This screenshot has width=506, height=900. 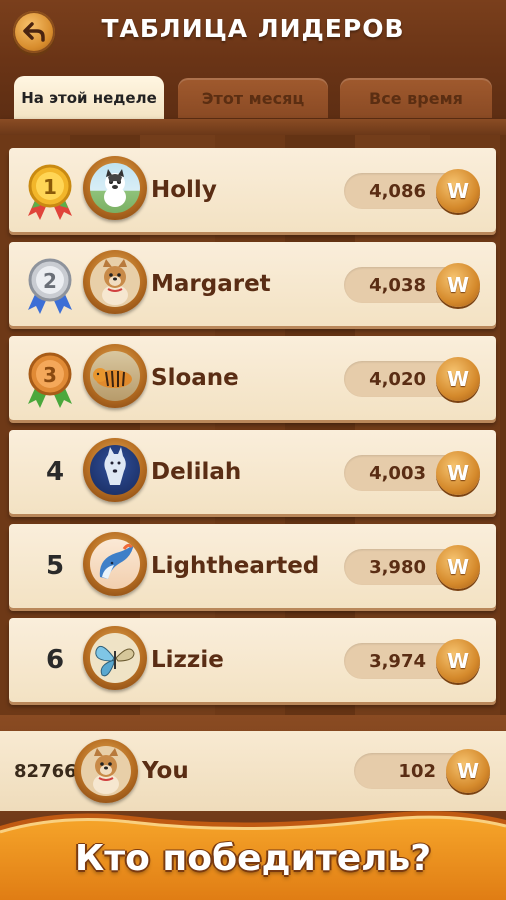 I want to click on tab-this-week: На этой неделе, so click(x=89, y=98).